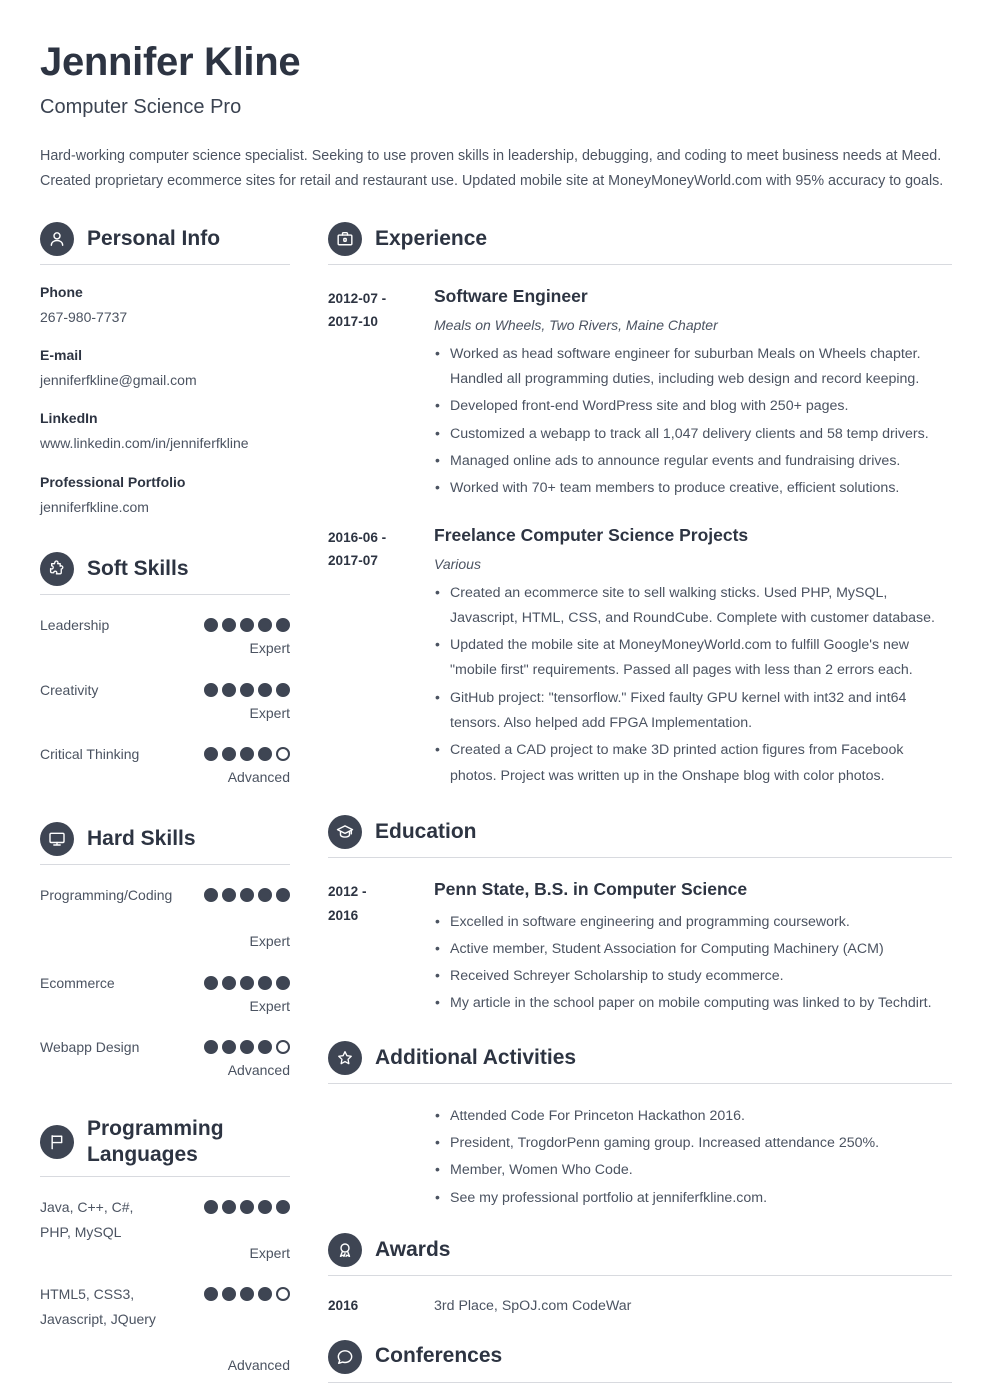 The image size is (990, 1400). What do you see at coordinates (138, 569) in the screenshot?
I see `section-title: Soft Skills` at bounding box center [138, 569].